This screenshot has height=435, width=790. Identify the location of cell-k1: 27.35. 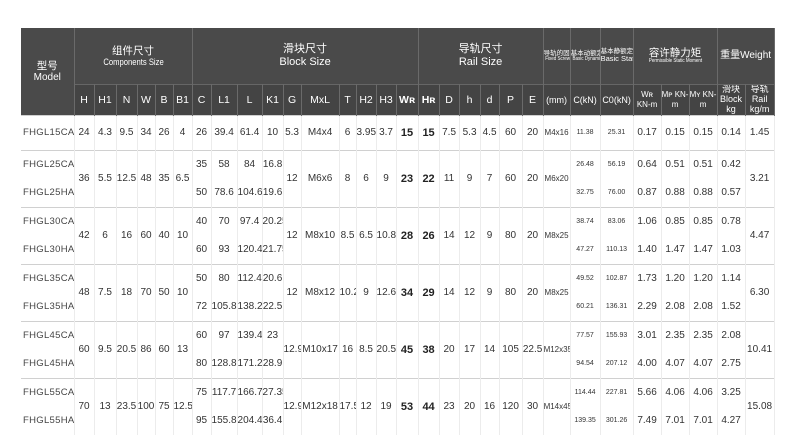
(273, 392).